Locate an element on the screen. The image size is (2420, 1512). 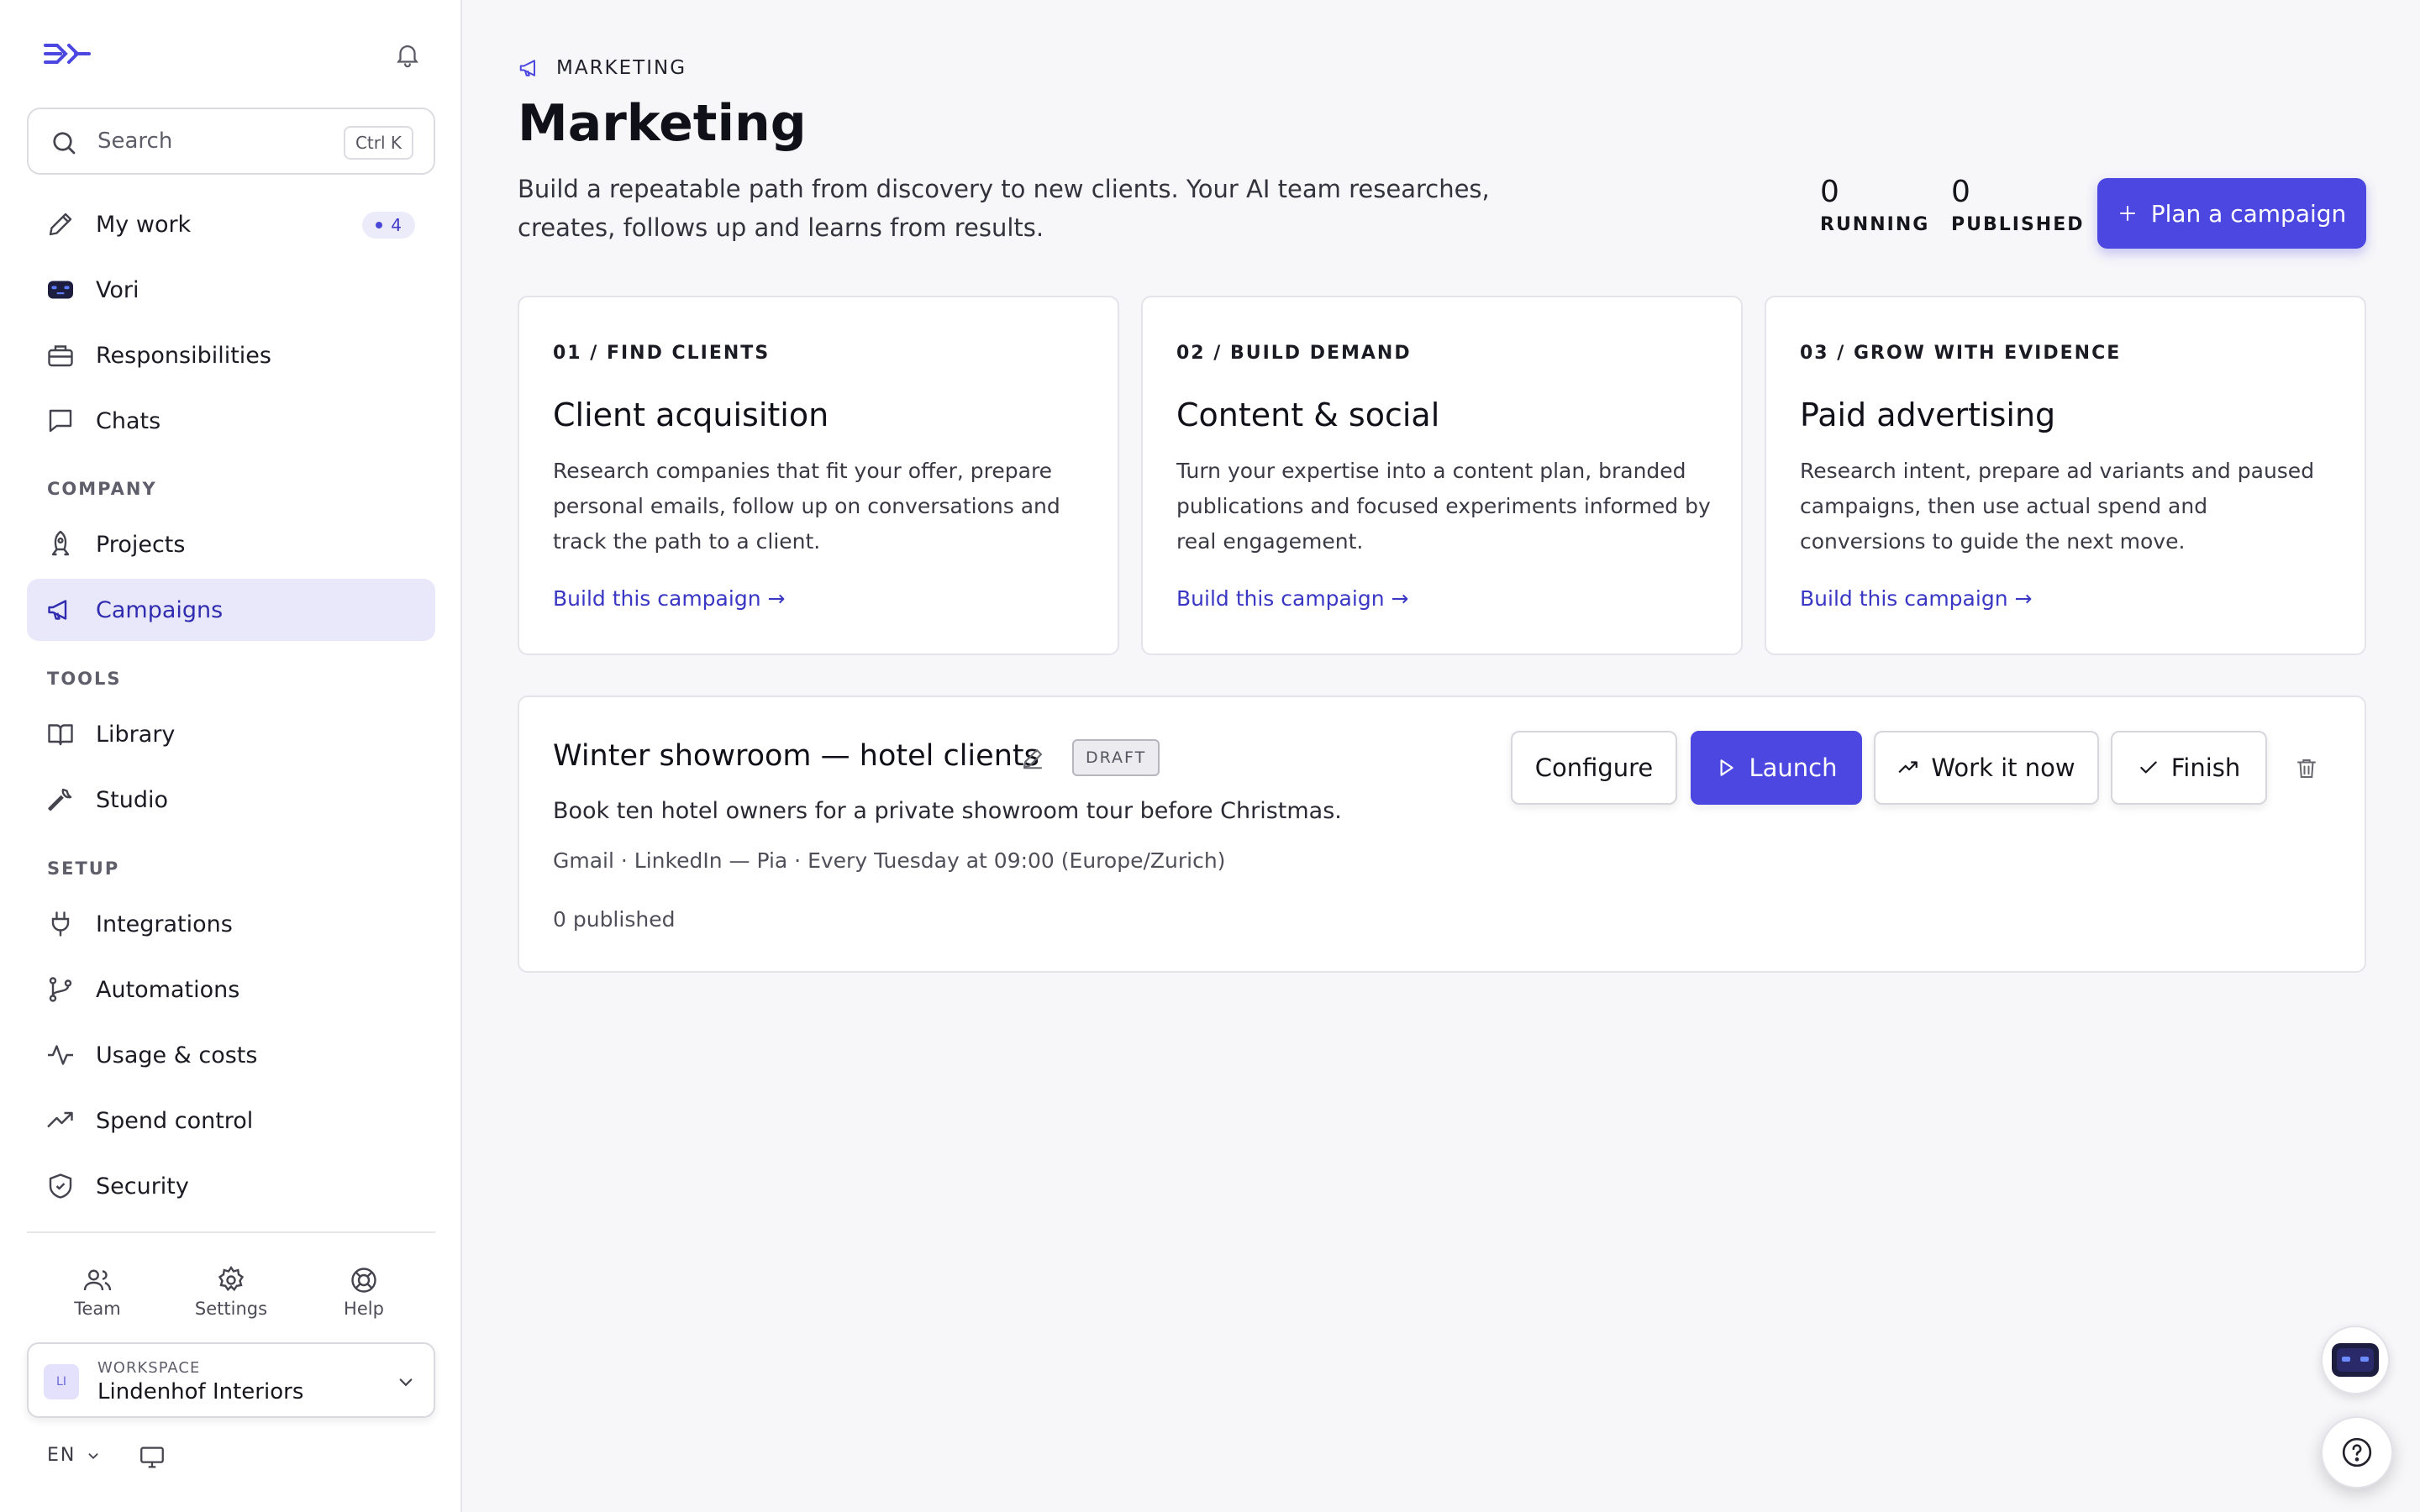
work-now-label: Work it now is located at coordinates (2003, 767).